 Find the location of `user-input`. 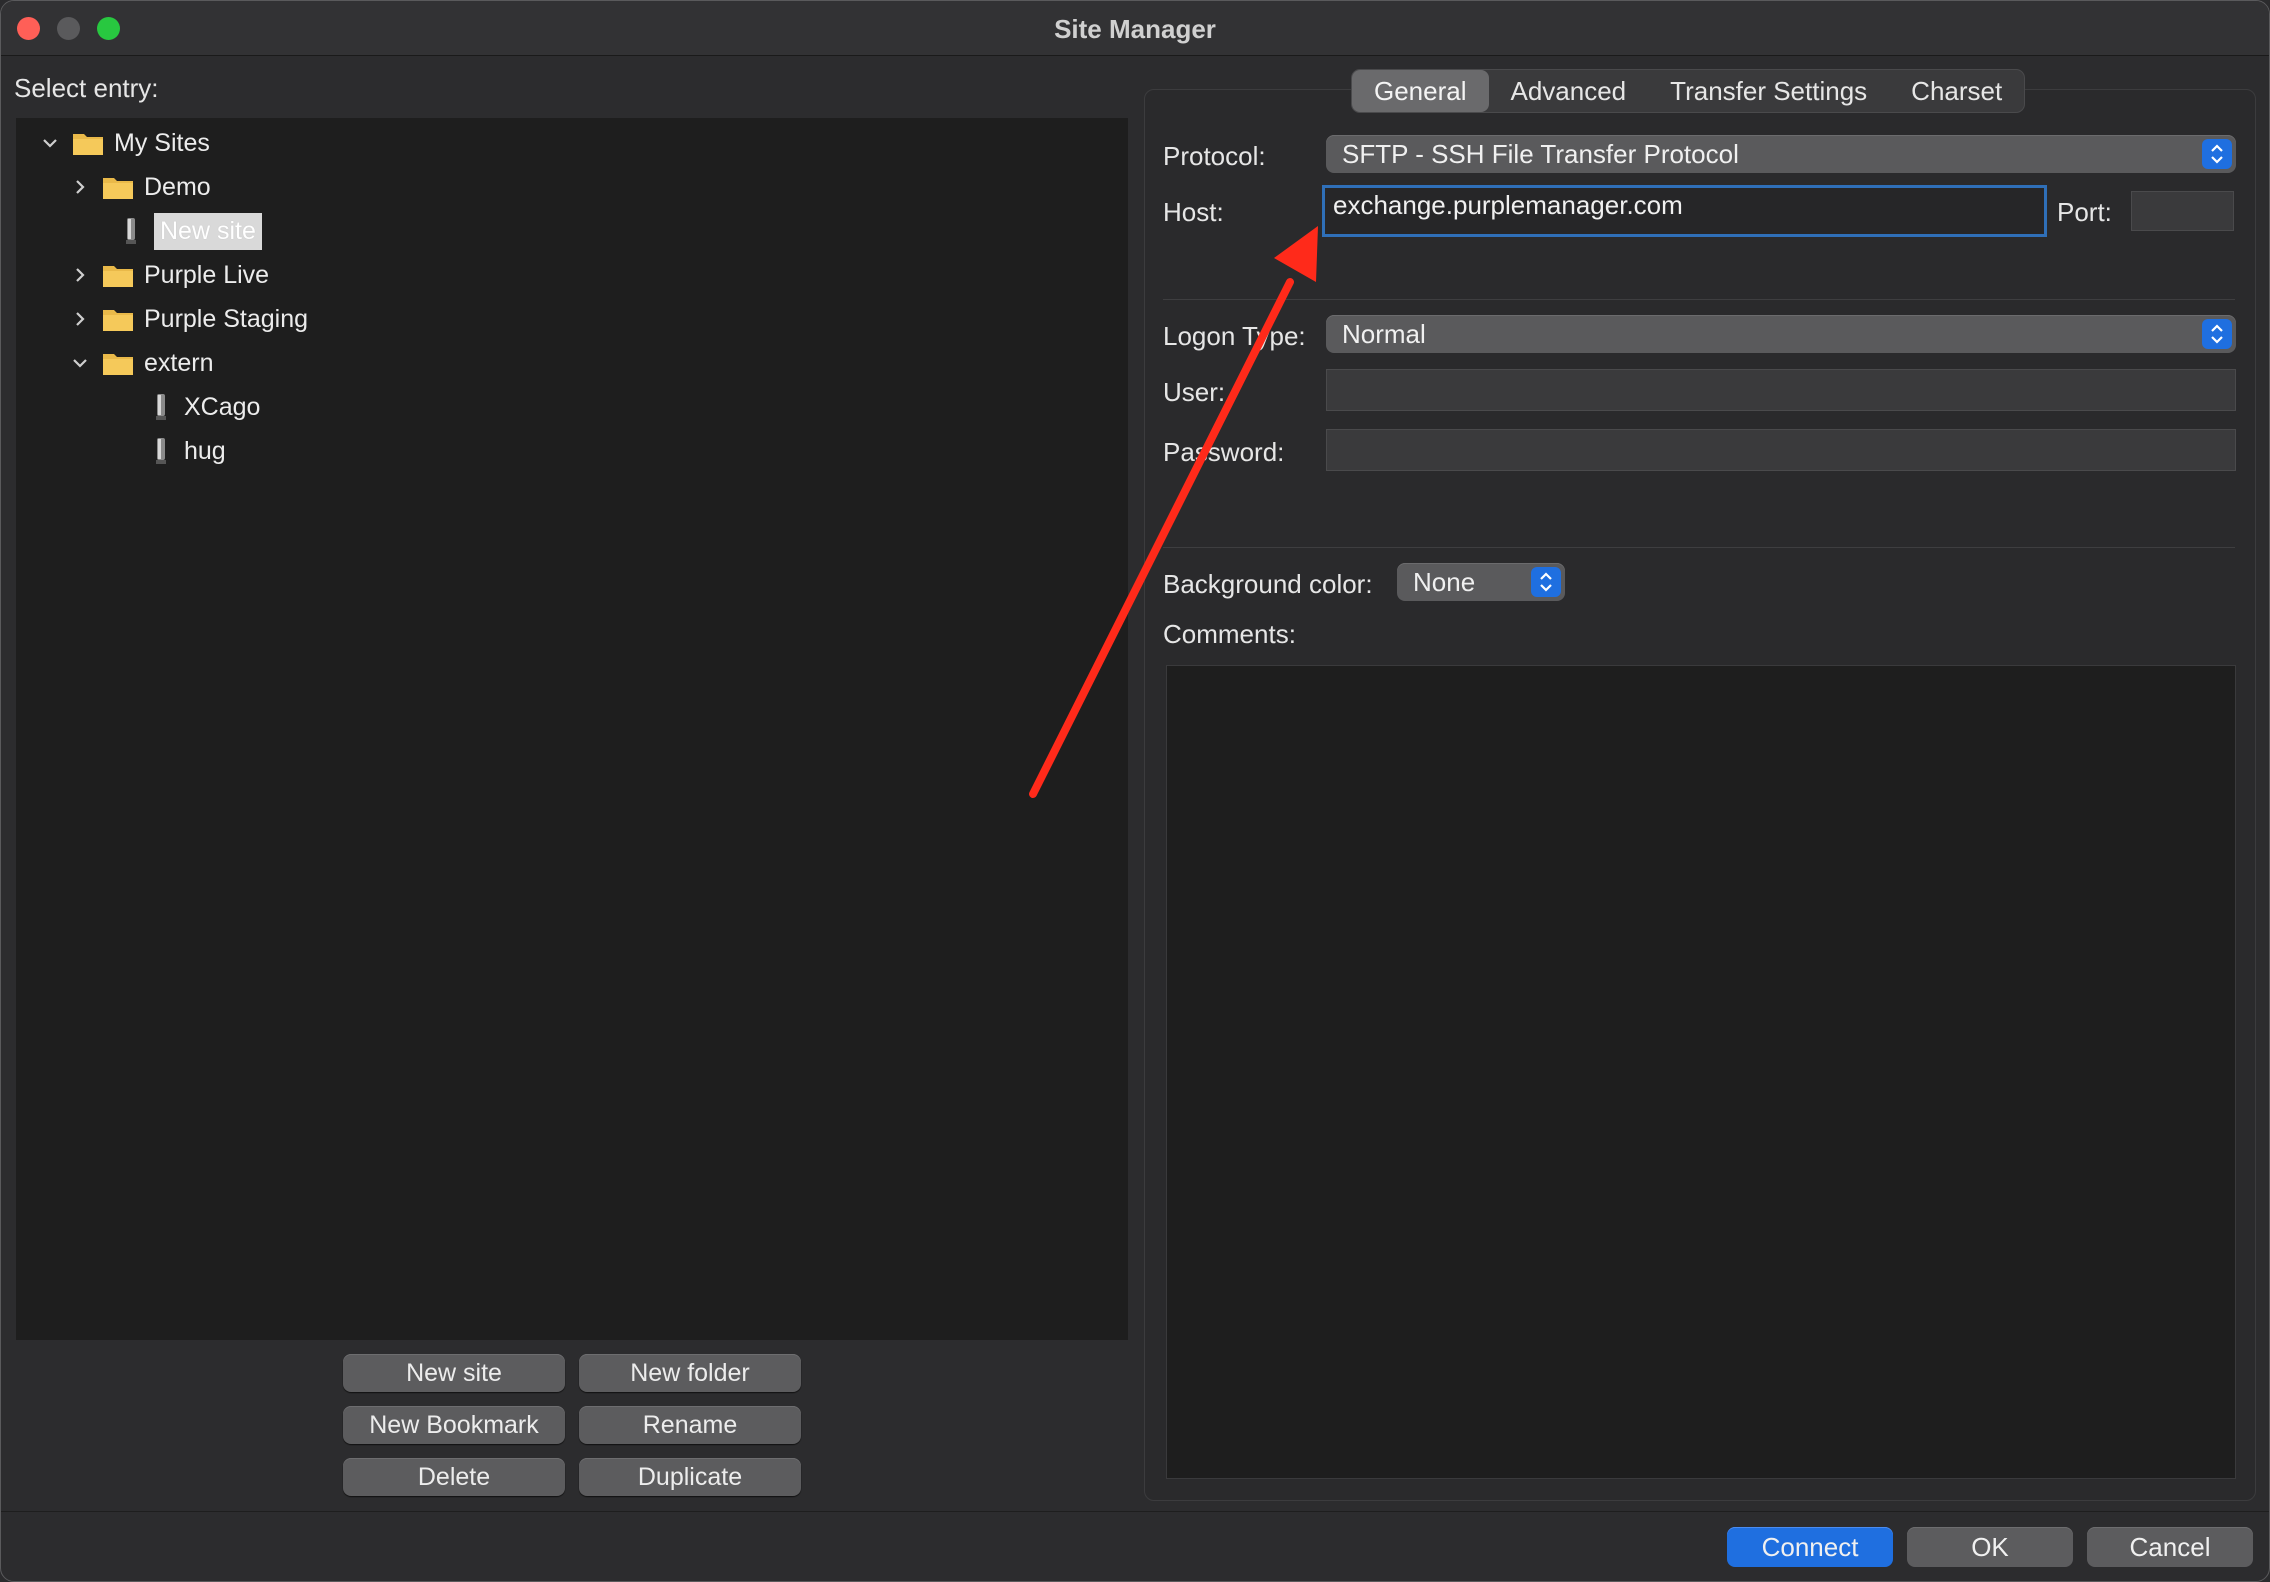

user-input is located at coordinates (1781, 390).